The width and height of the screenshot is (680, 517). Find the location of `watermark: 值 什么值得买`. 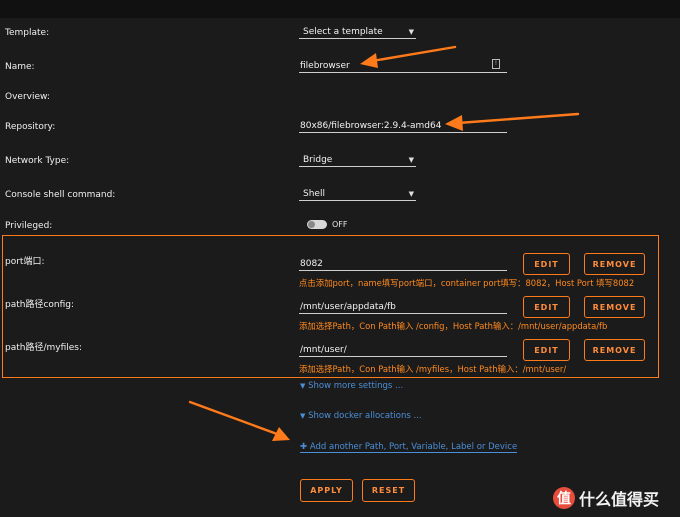

watermark: 值 什么值得买 is located at coordinates (606, 498).